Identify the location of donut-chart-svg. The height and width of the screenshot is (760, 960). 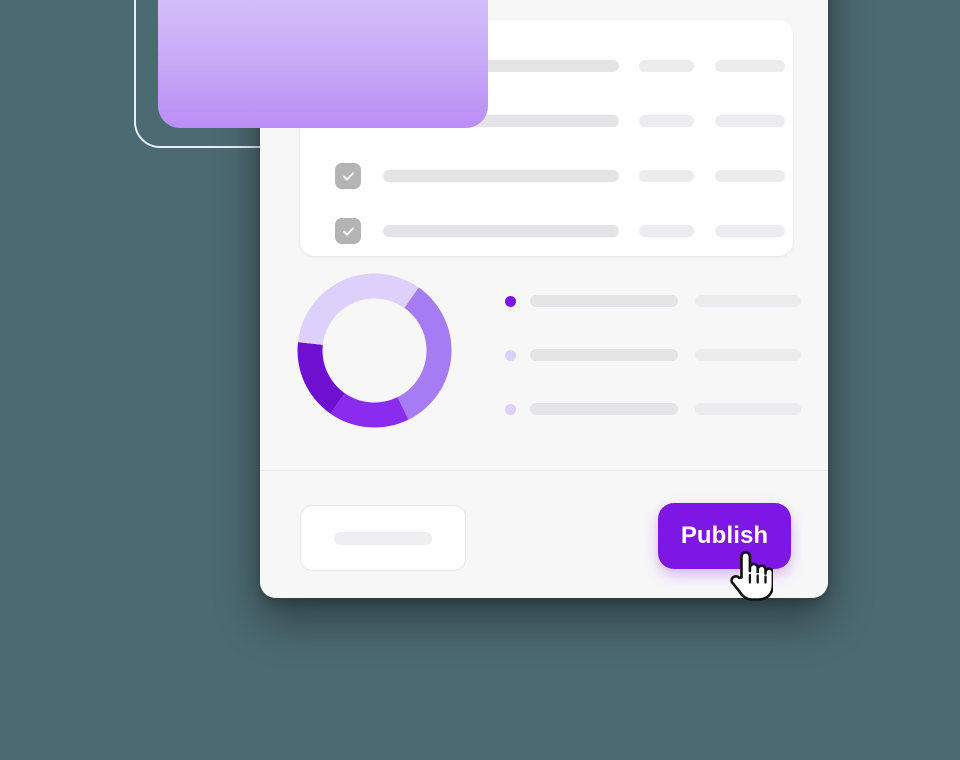
(374, 350).